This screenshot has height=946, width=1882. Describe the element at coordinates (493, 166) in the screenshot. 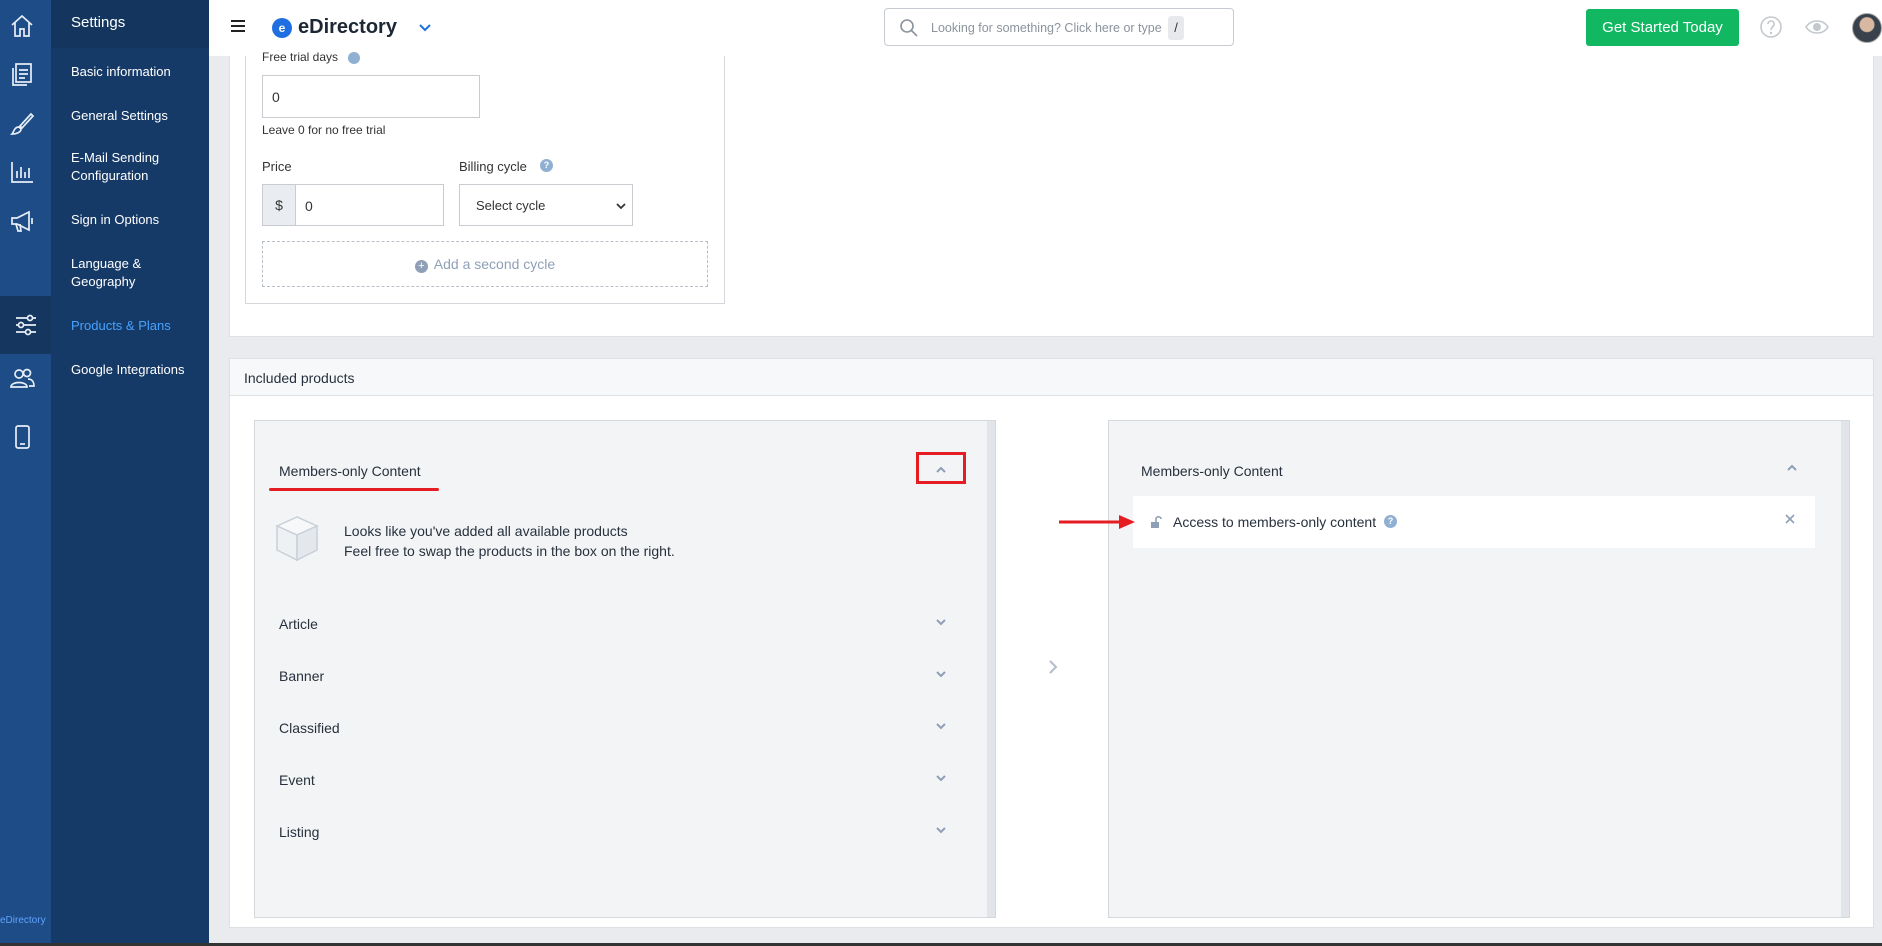

I see `billing-cycle-label: Billing cycle` at that location.